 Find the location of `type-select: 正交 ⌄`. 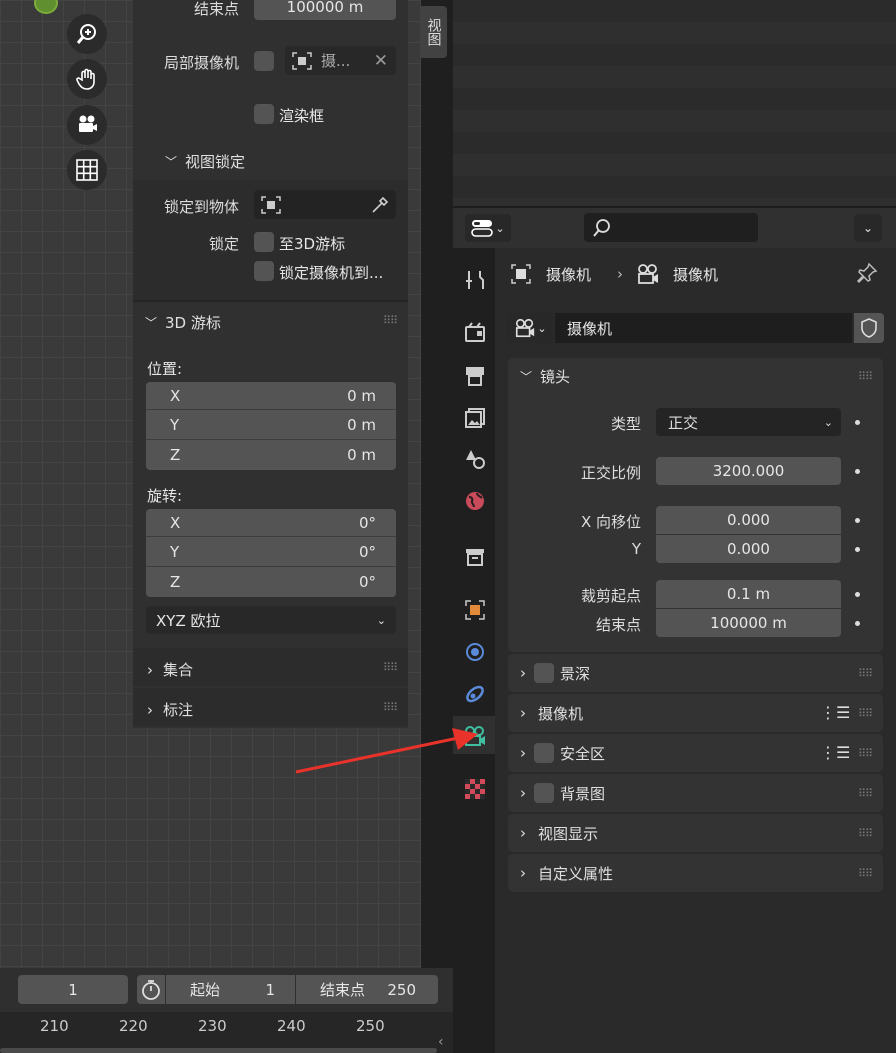

type-select: 正交 ⌄ is located at coordinates (748, 422).